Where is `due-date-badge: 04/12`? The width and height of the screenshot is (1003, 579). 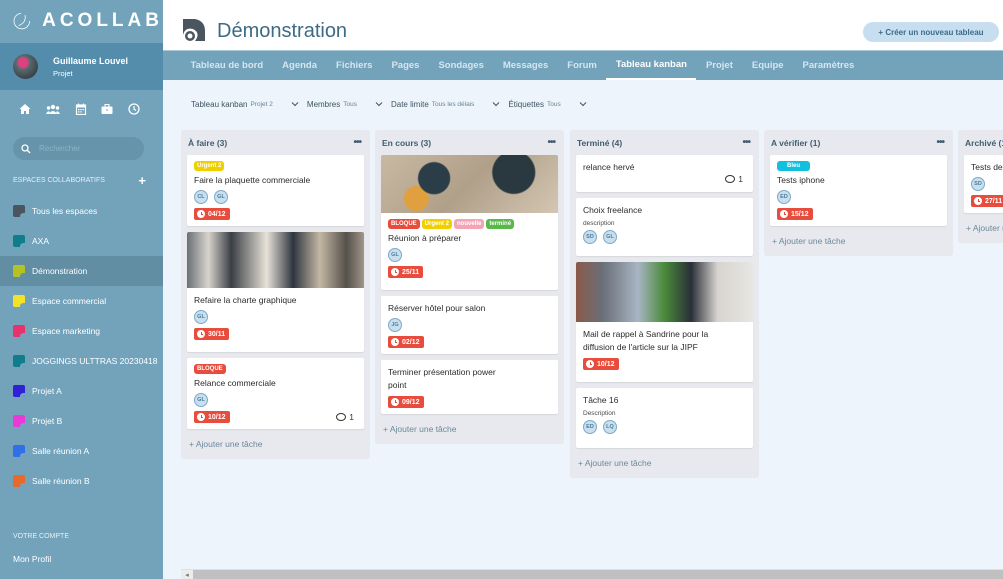
due-date-badge: 04/12 is located at coordinates (212, 214).